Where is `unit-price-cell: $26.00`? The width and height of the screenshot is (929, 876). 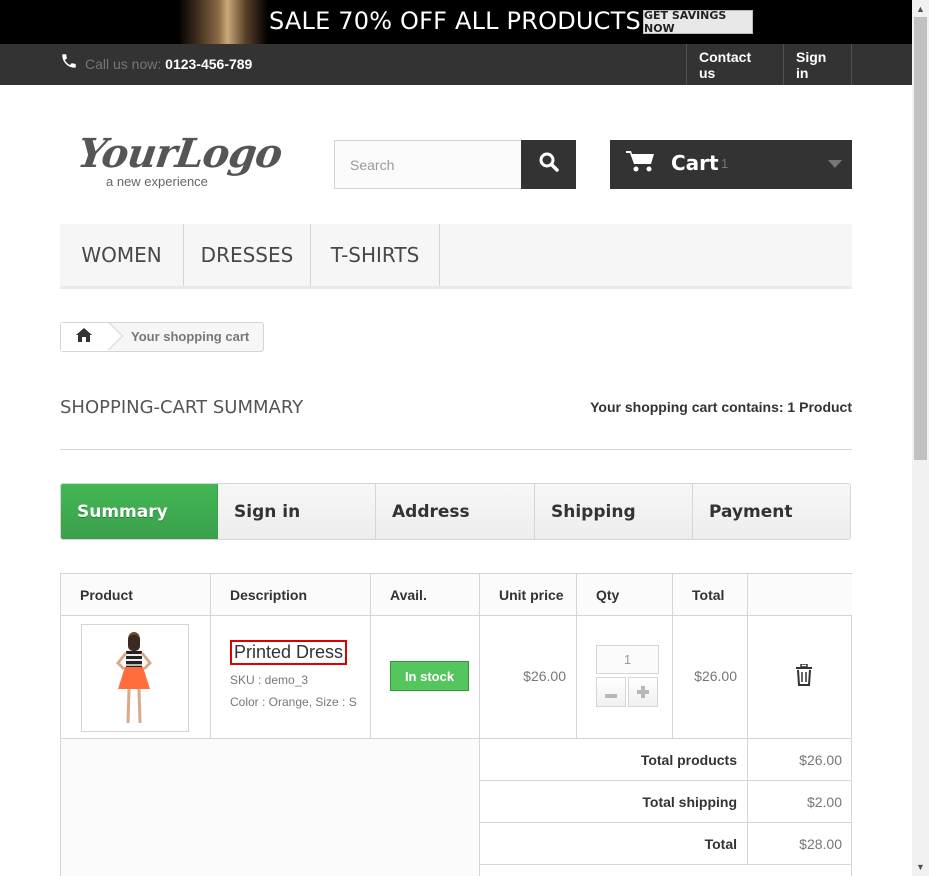 unit-price-cell: $26.00 is located at coordinates (528, 677).